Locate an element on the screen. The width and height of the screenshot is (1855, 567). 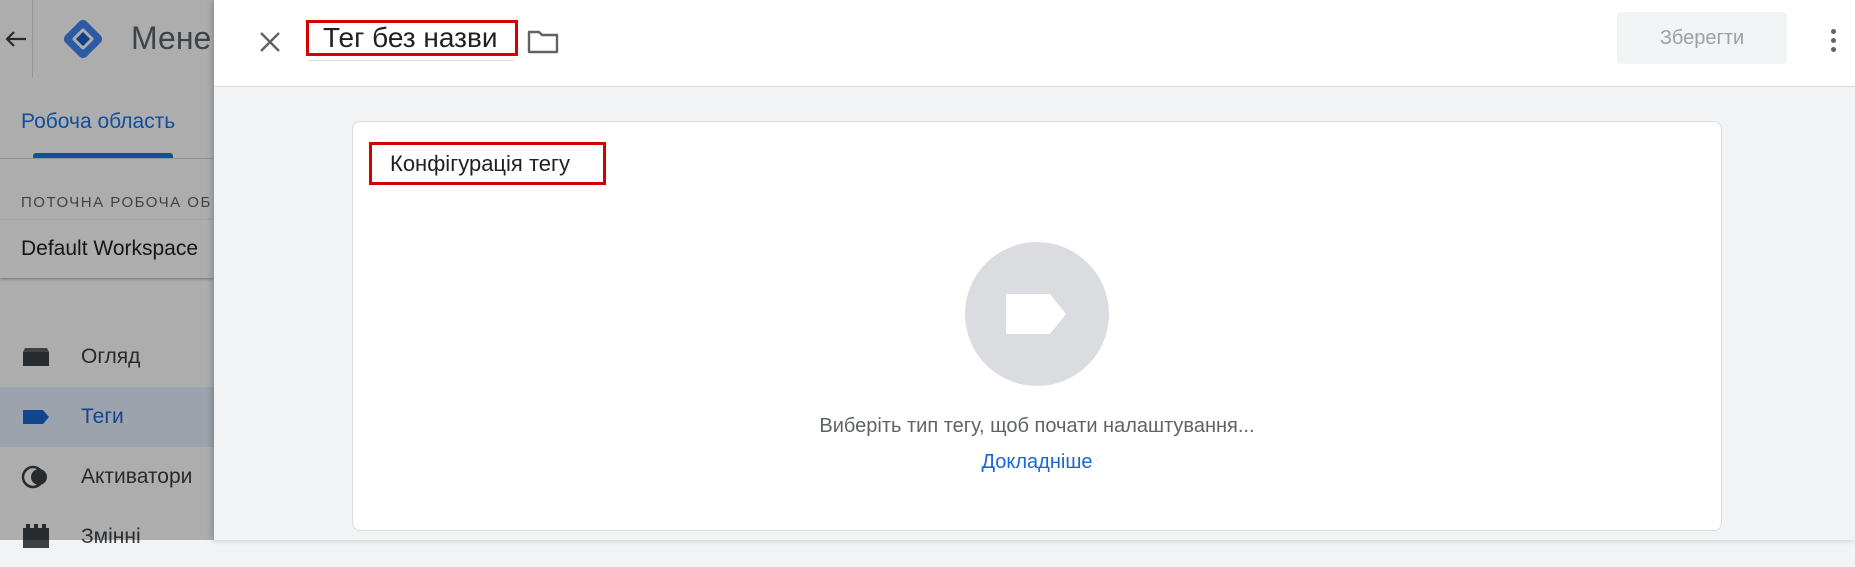
save-button: Зберегти is located at coordinates (1702, 38).